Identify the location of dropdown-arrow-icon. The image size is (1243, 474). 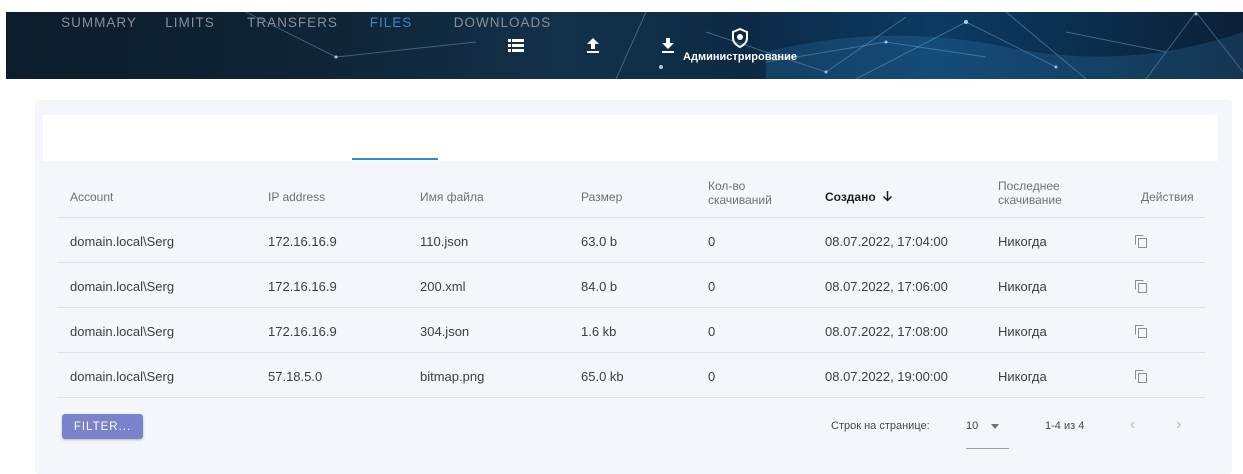
(995, 426).